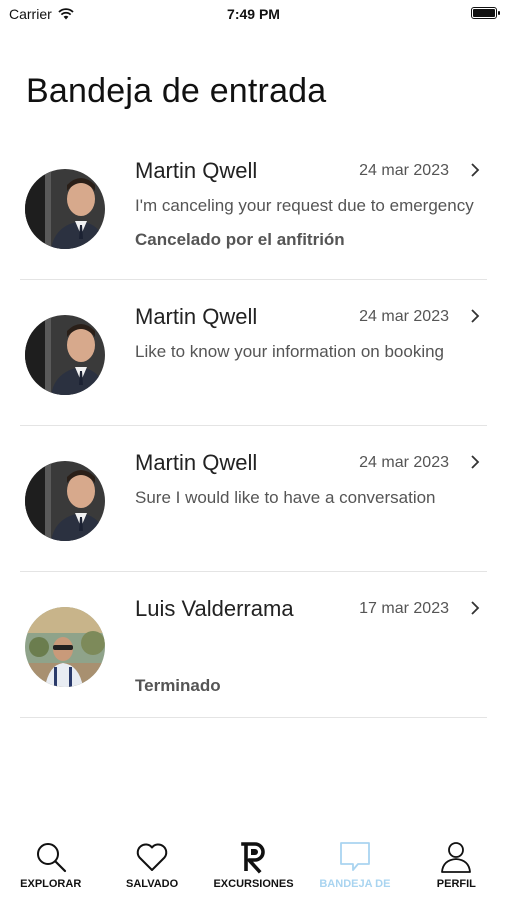 The height and width of the screenshot is (900, 507). Describe the element at coordinates (456, 857) in the screenshot. I see `person-icon` at that location.